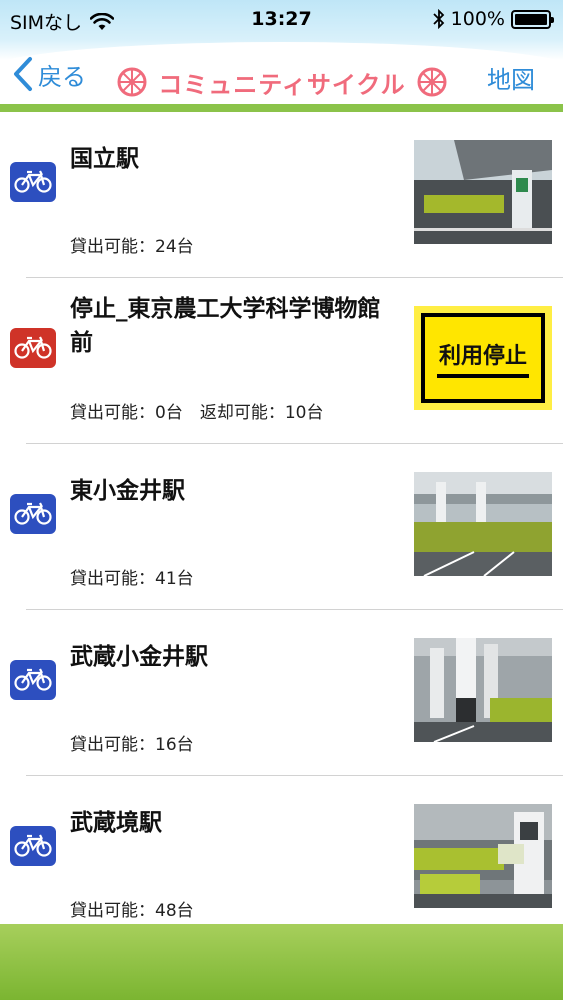  What do you see at coordinates (127, 491) in the screenshot?
I see `station-name: 東小金井駅` at bounding box center [127, 491].